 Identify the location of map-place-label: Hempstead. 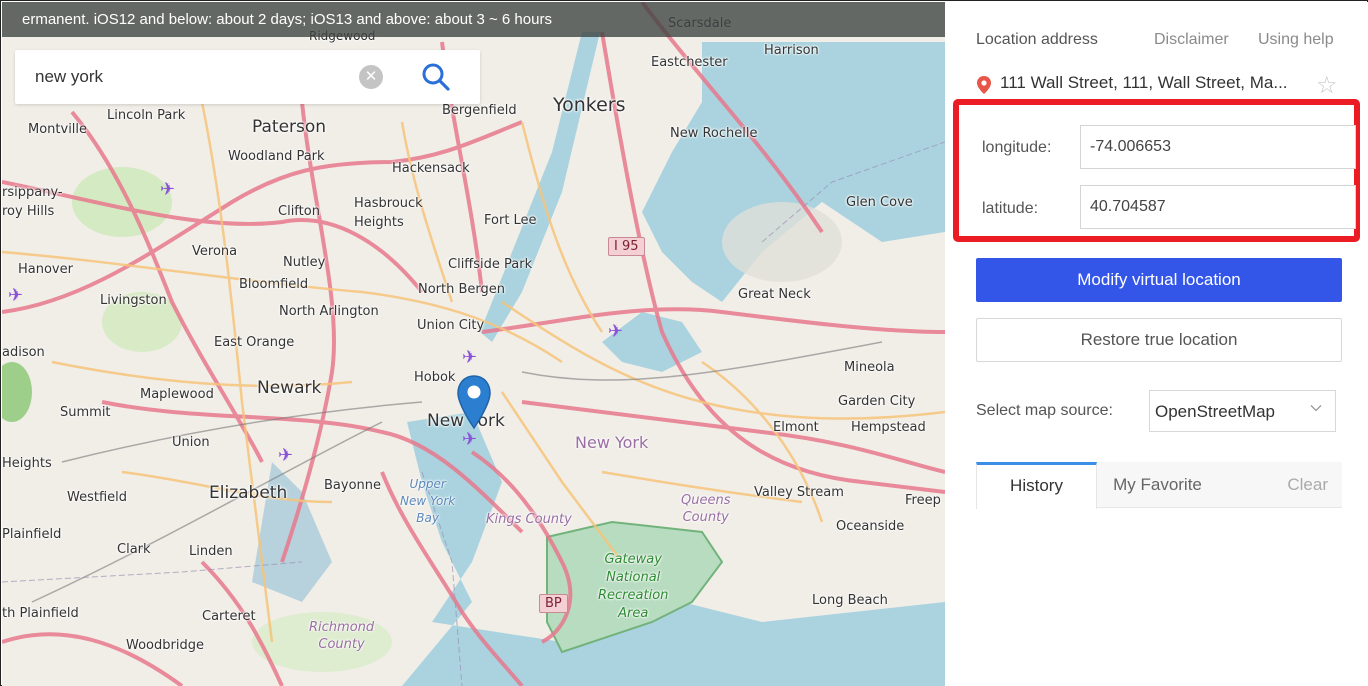
(888, 427).